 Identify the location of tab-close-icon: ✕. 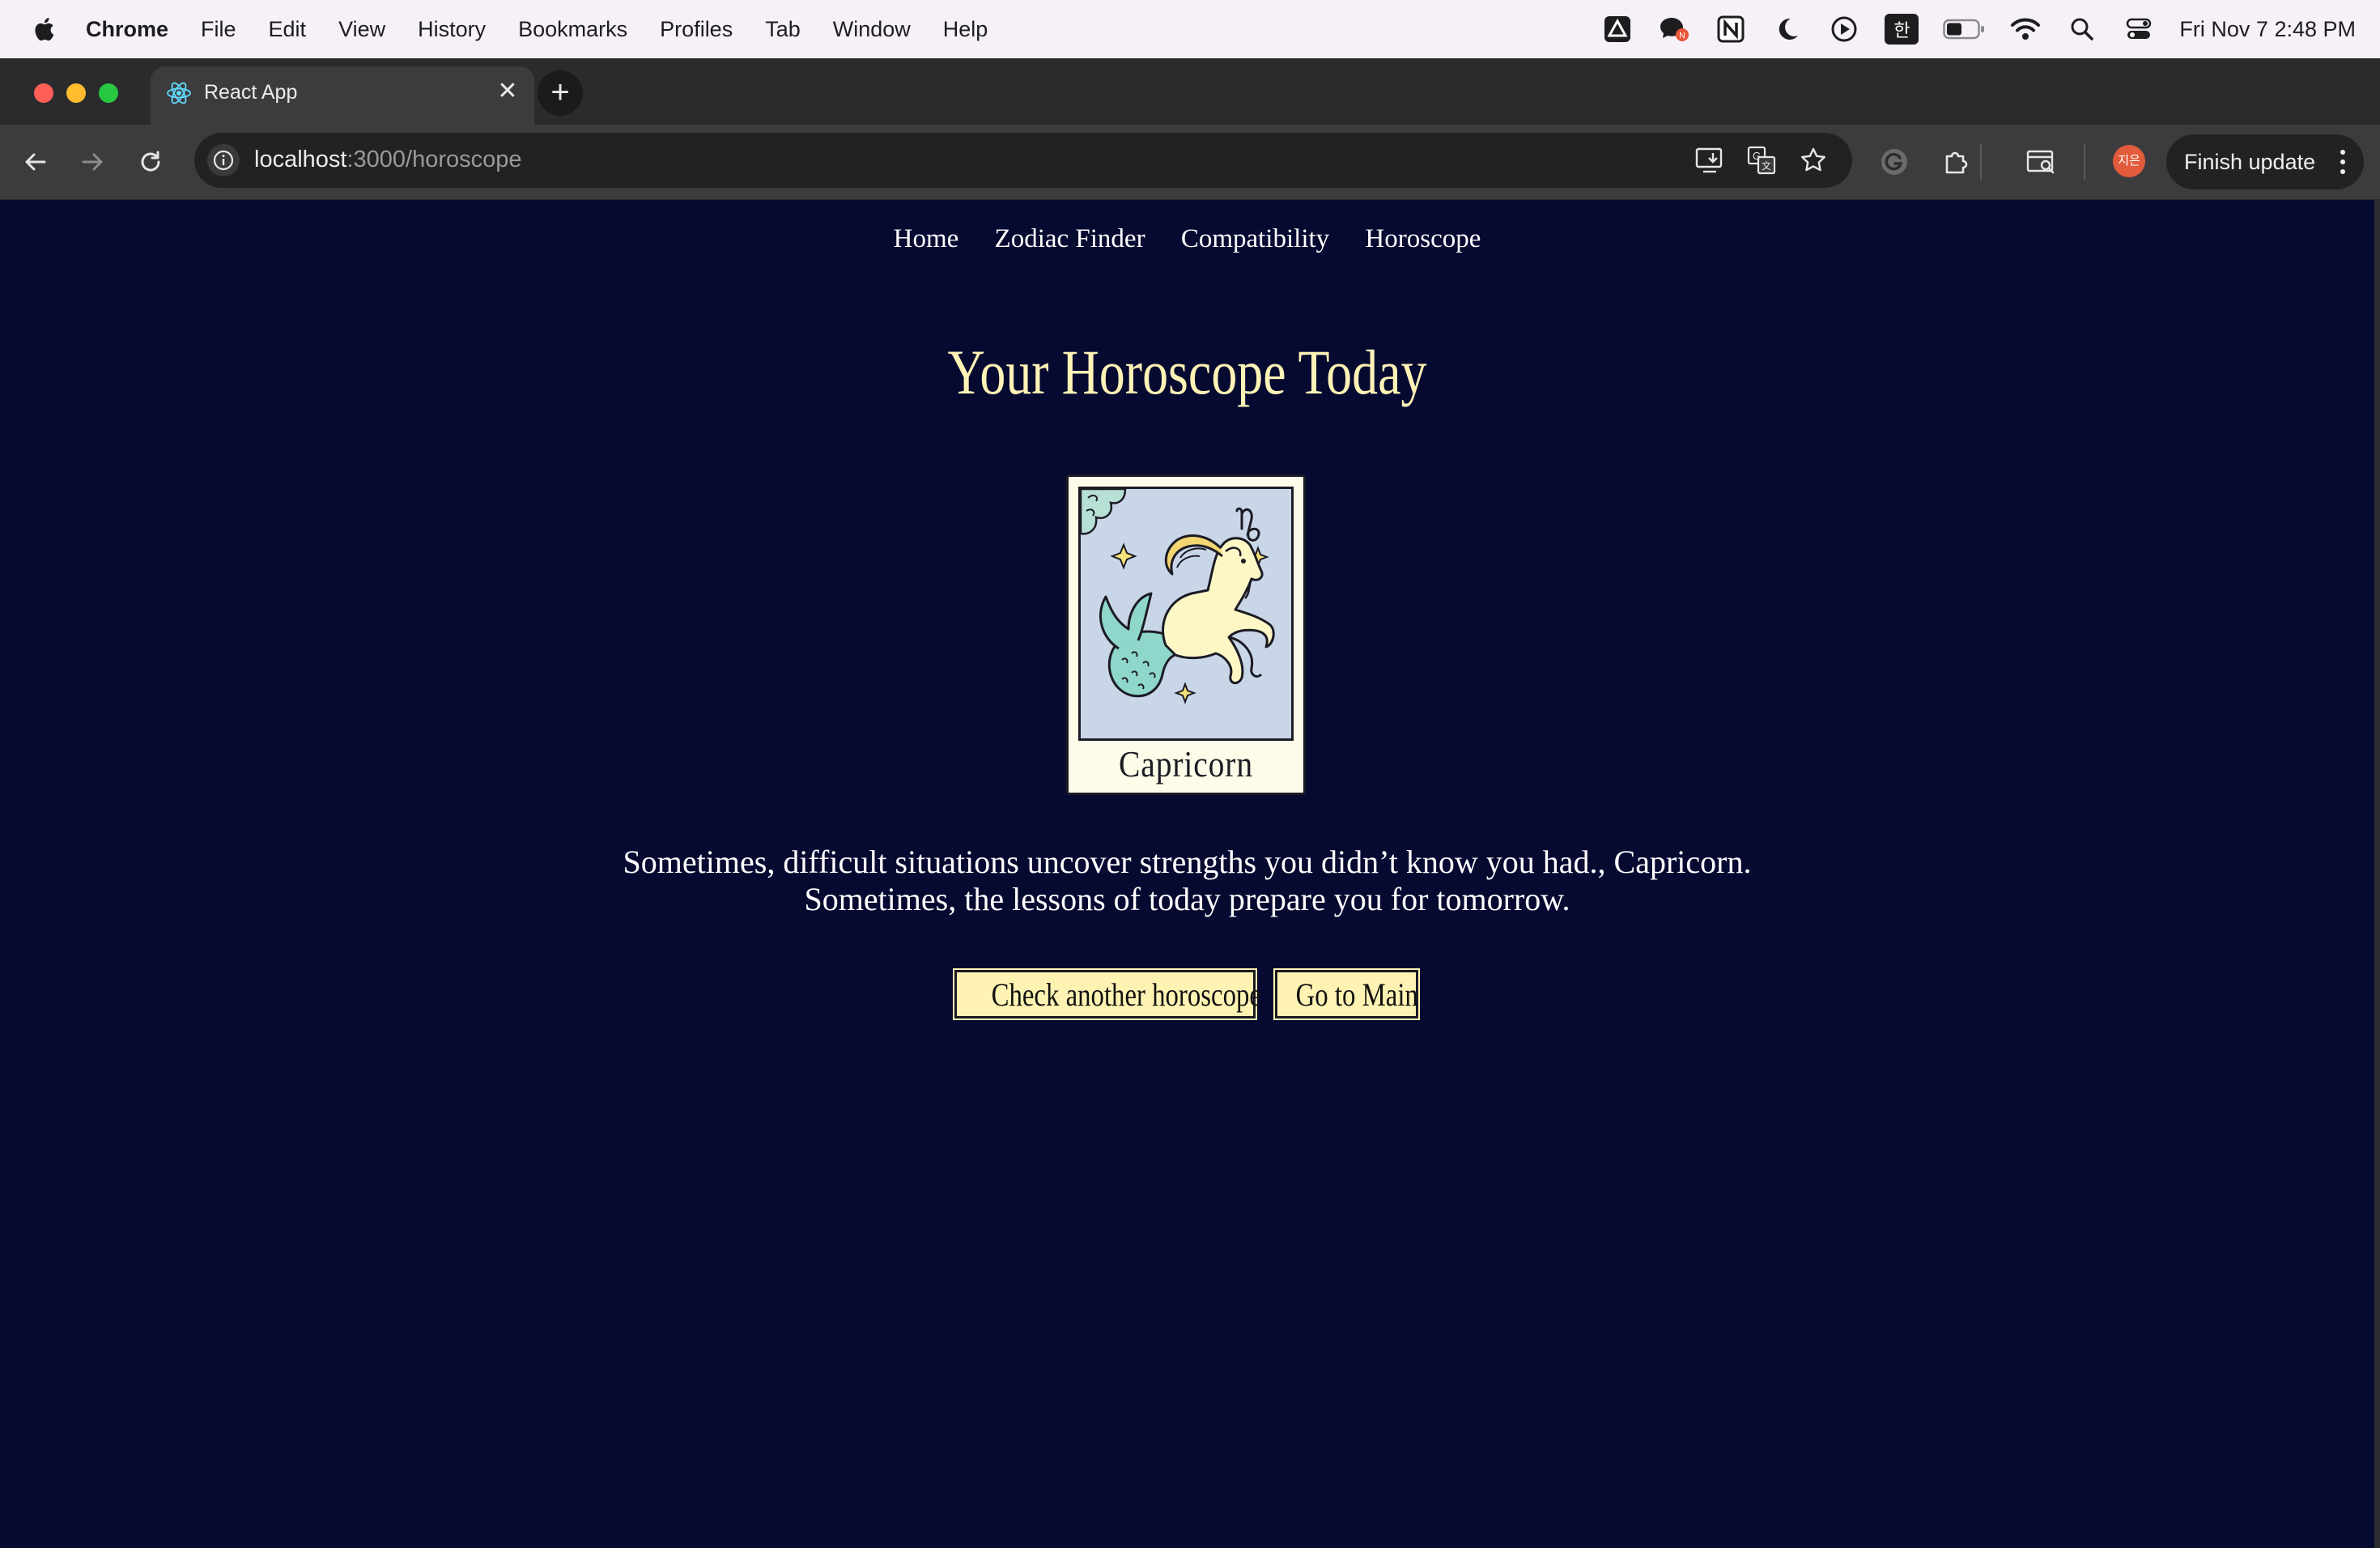
(508, 92).